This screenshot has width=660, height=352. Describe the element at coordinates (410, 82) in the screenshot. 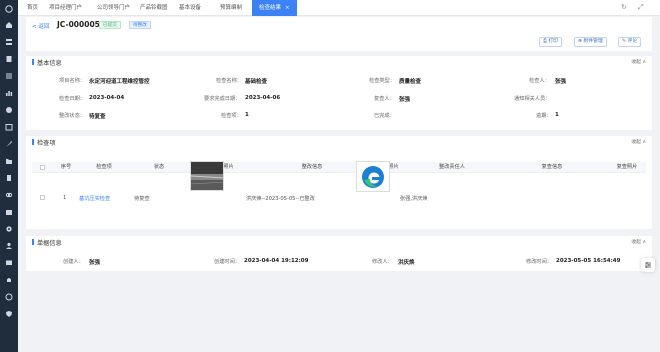

I see `check-type: 质量检查` at that location.